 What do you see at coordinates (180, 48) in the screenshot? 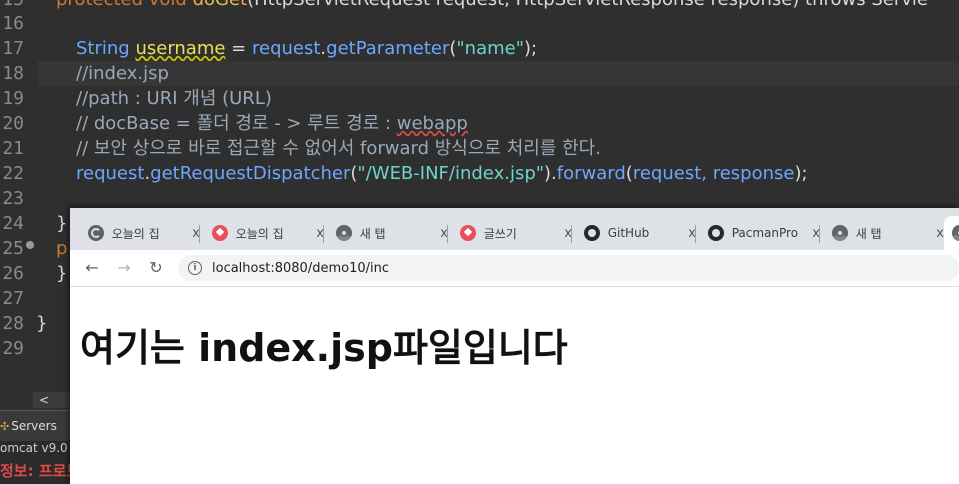
I see `variable-username: username` at bounding box center [180, 48].